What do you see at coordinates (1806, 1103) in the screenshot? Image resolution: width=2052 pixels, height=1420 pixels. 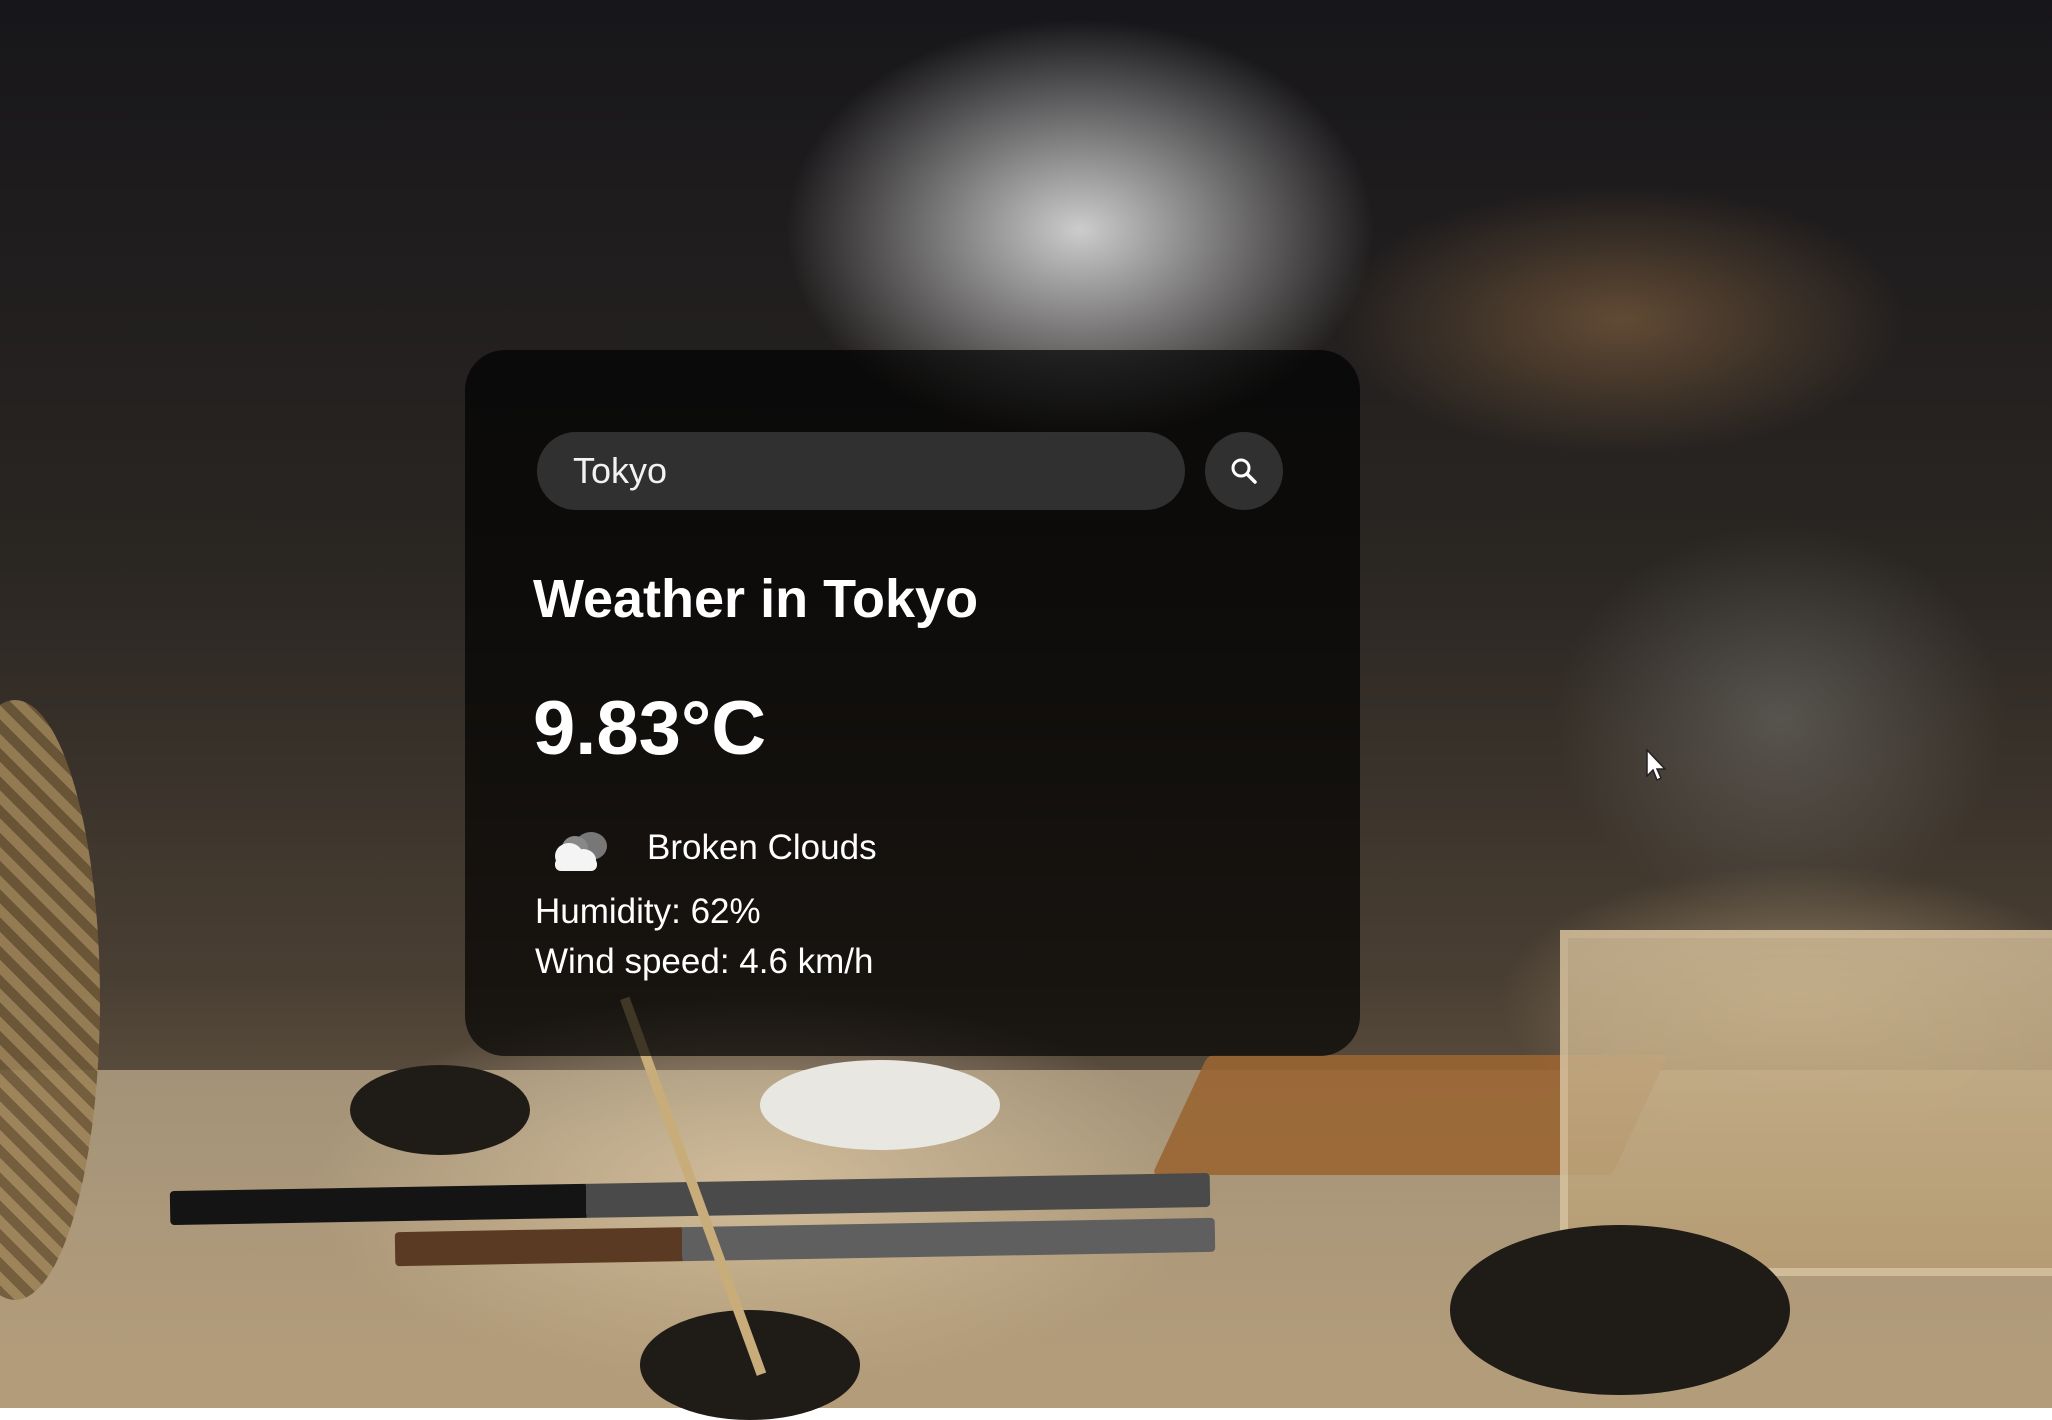 I see `wooden-box` at bounding box center [1806, 1103].